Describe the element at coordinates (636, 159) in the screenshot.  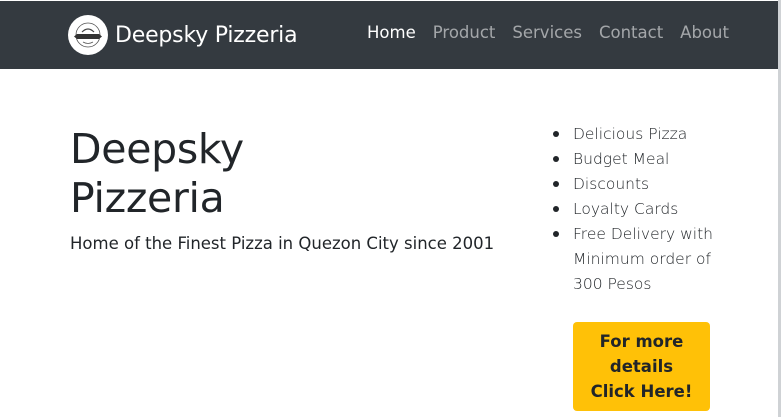
I see `list-item: Budget Meal` at that location.